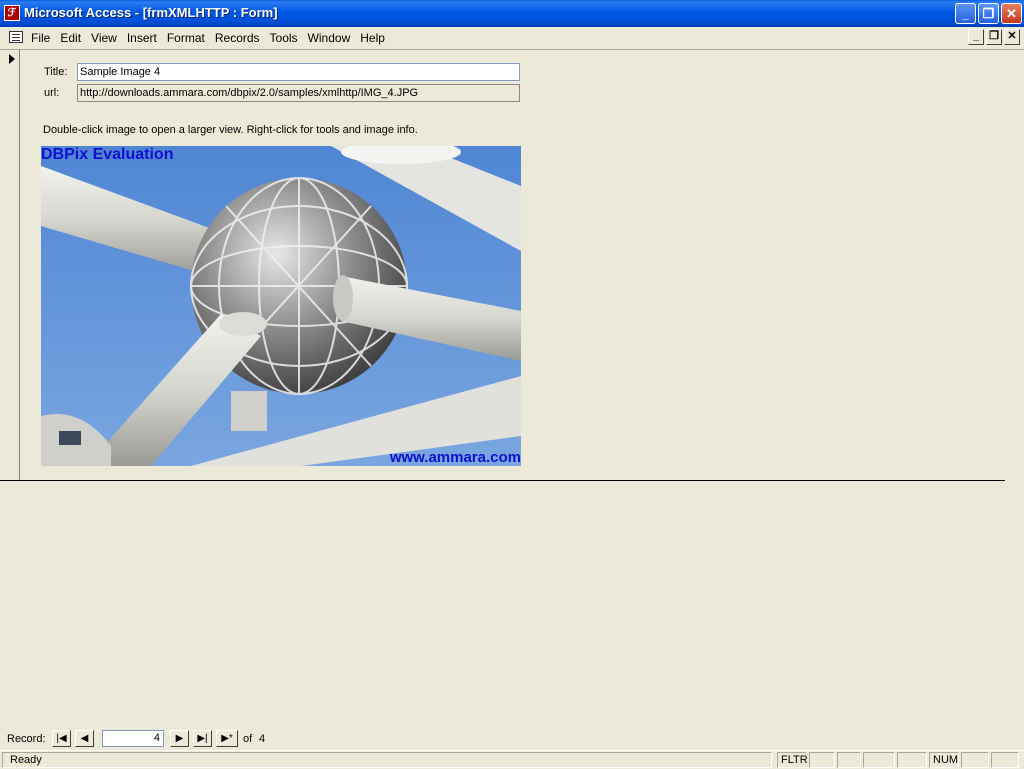  What do you see at coordinates (387, 760) in the screenshot?
I see `status-text: Ready` at bounding box center [387, 760].